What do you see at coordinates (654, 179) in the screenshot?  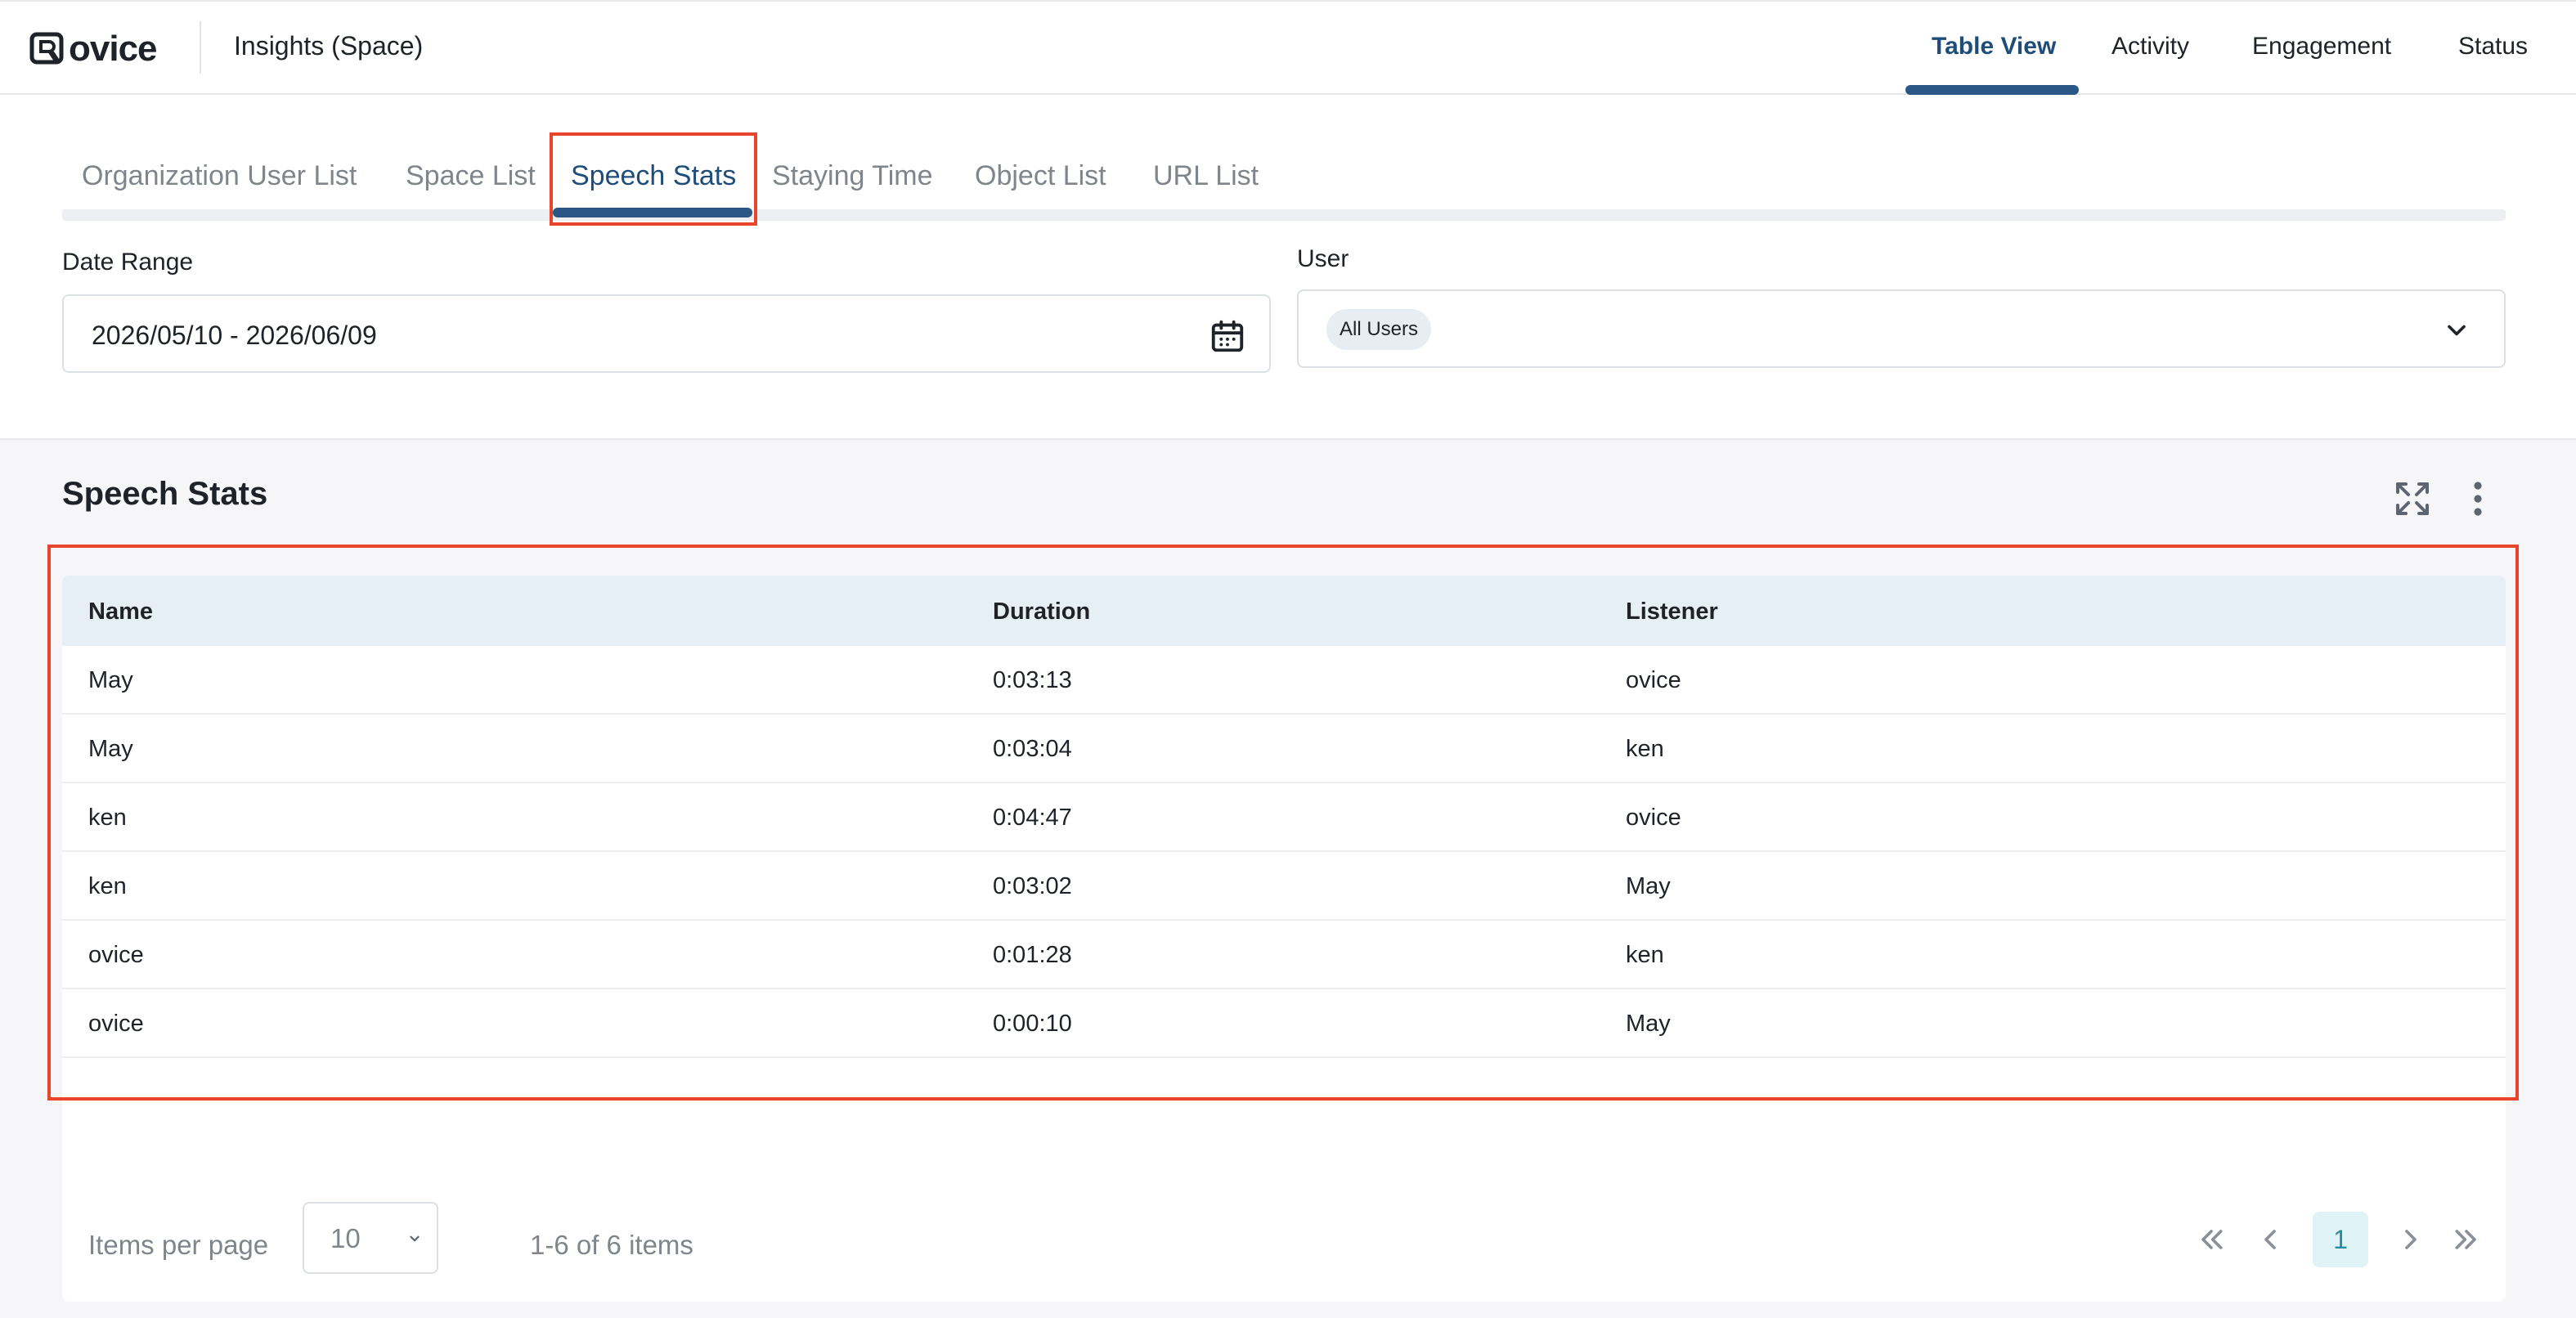 I see `tab-highlight-box` at bounding box center [654, 179].